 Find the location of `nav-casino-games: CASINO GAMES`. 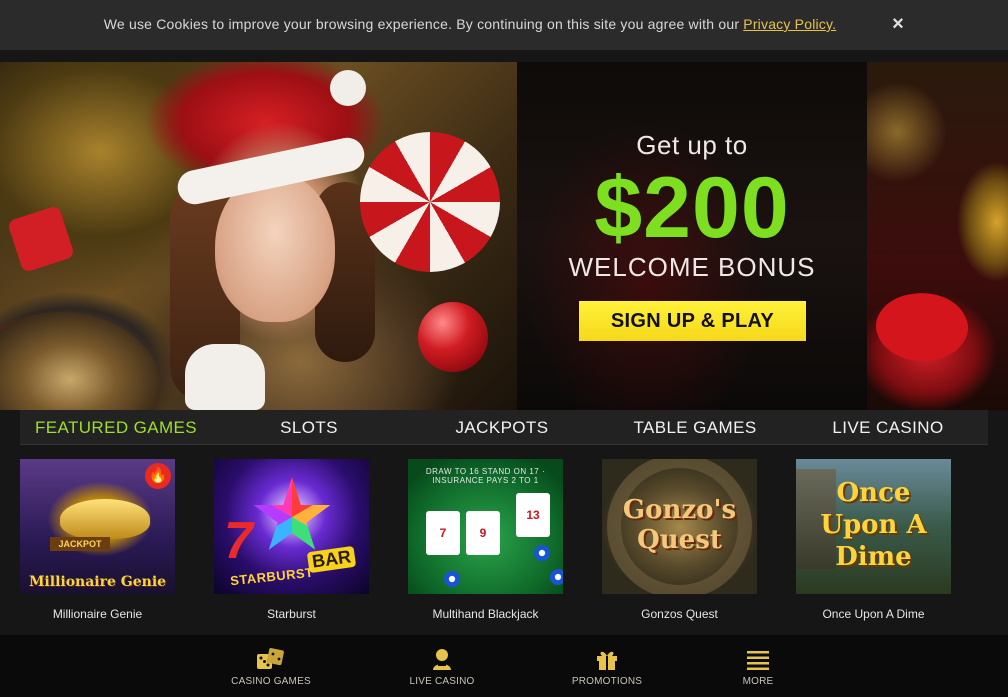

nav-casino-games: CASINO GAMES is located at coordinates (271, 666).